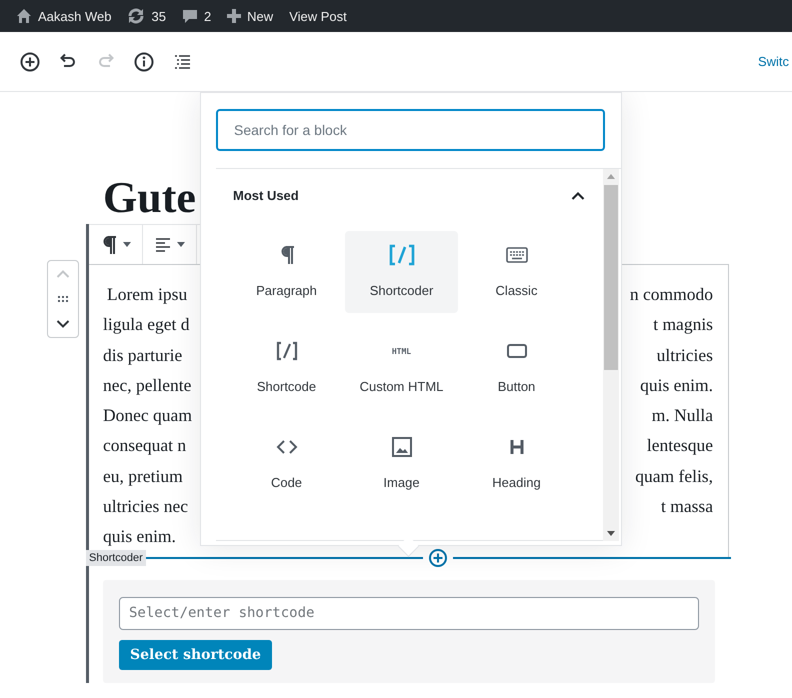  Describe the element at coordinates (679, 446) in the screenshot. I see `paragraph-text: lentesque` at that location.